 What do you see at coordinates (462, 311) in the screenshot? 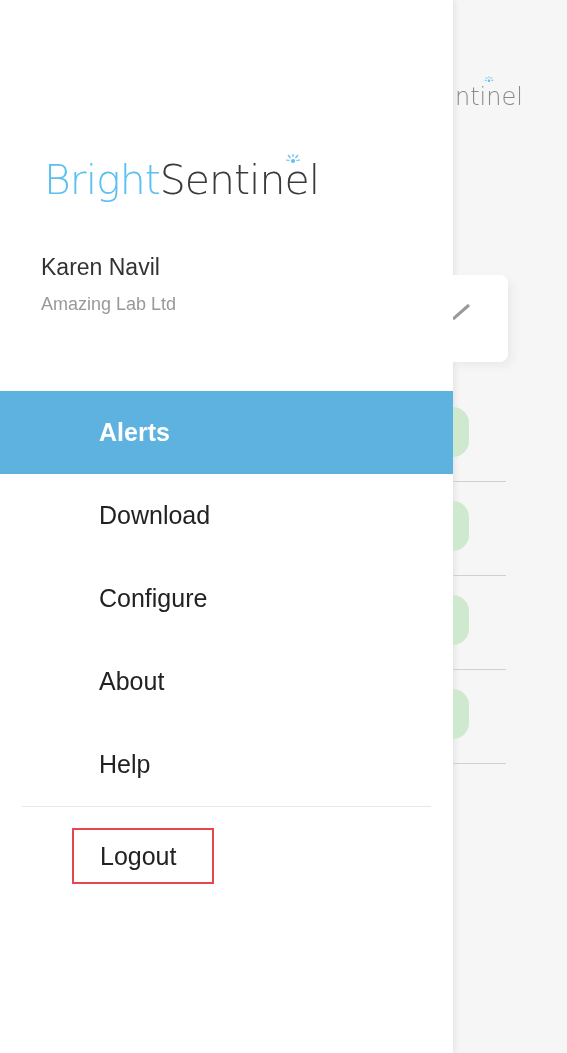
I see `pencil-icon` at bounding box center [462, 311].